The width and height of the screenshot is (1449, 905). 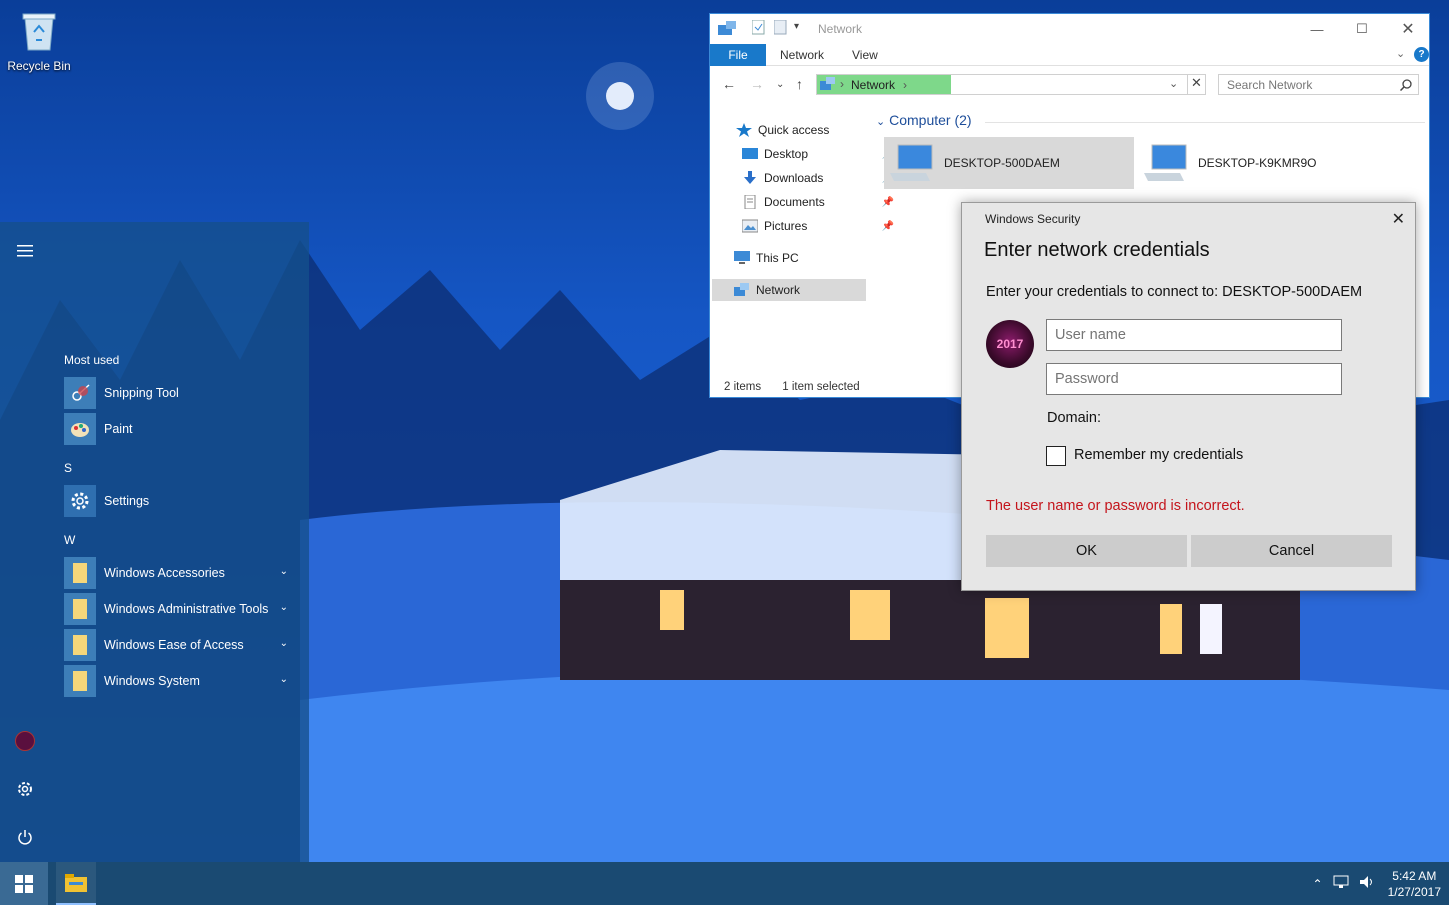 What do you see at coordinates (1367, 883) in the screenshot?
I see `volume-icon` at bounding box center [1367, 883].